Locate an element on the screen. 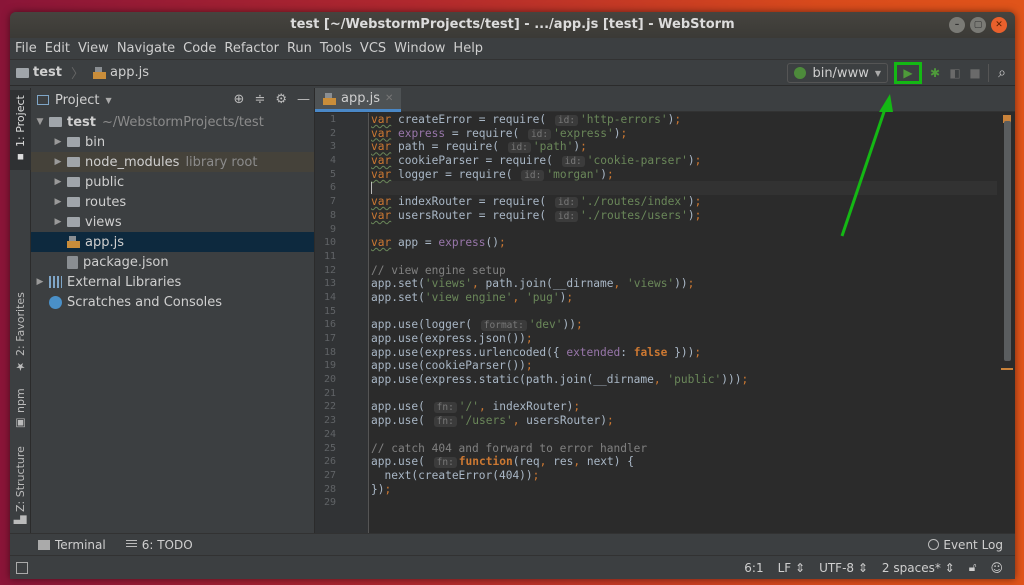  expanded-arrow-icon: ▼ is located at coordinates (40, 122).